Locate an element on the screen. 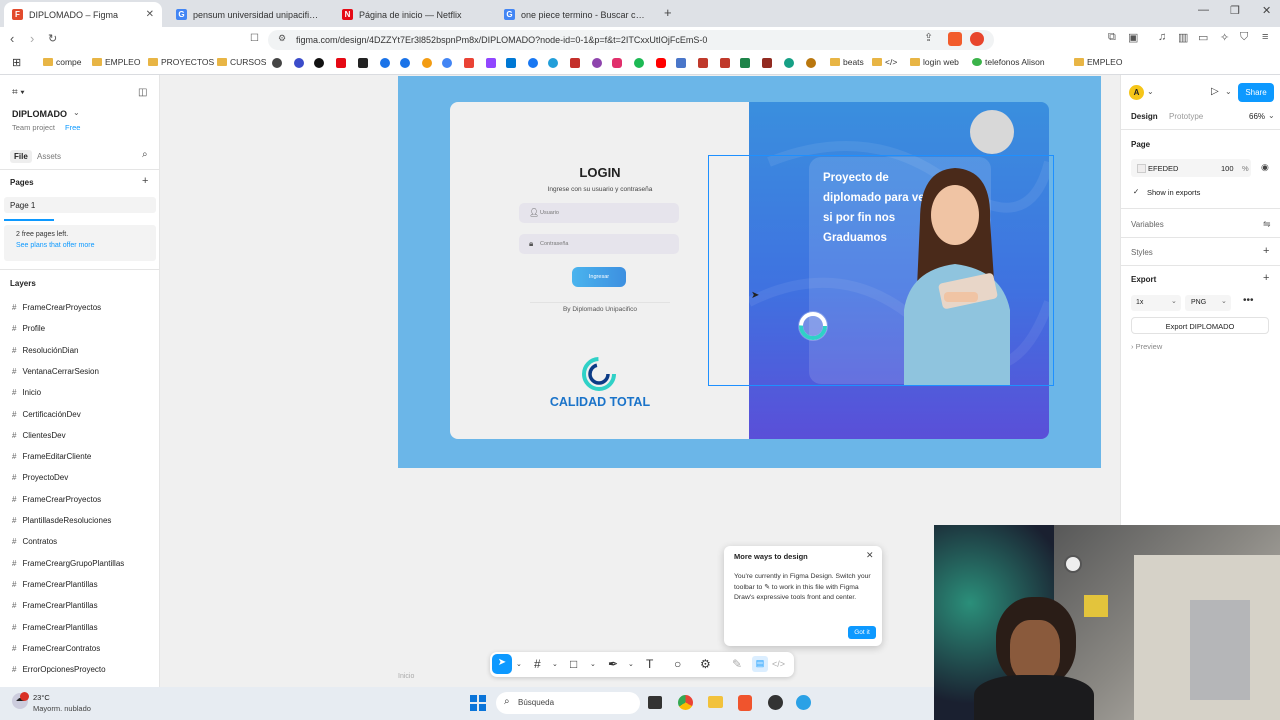  bookmark-icon: ☐ is located at coordinates (254, 38).